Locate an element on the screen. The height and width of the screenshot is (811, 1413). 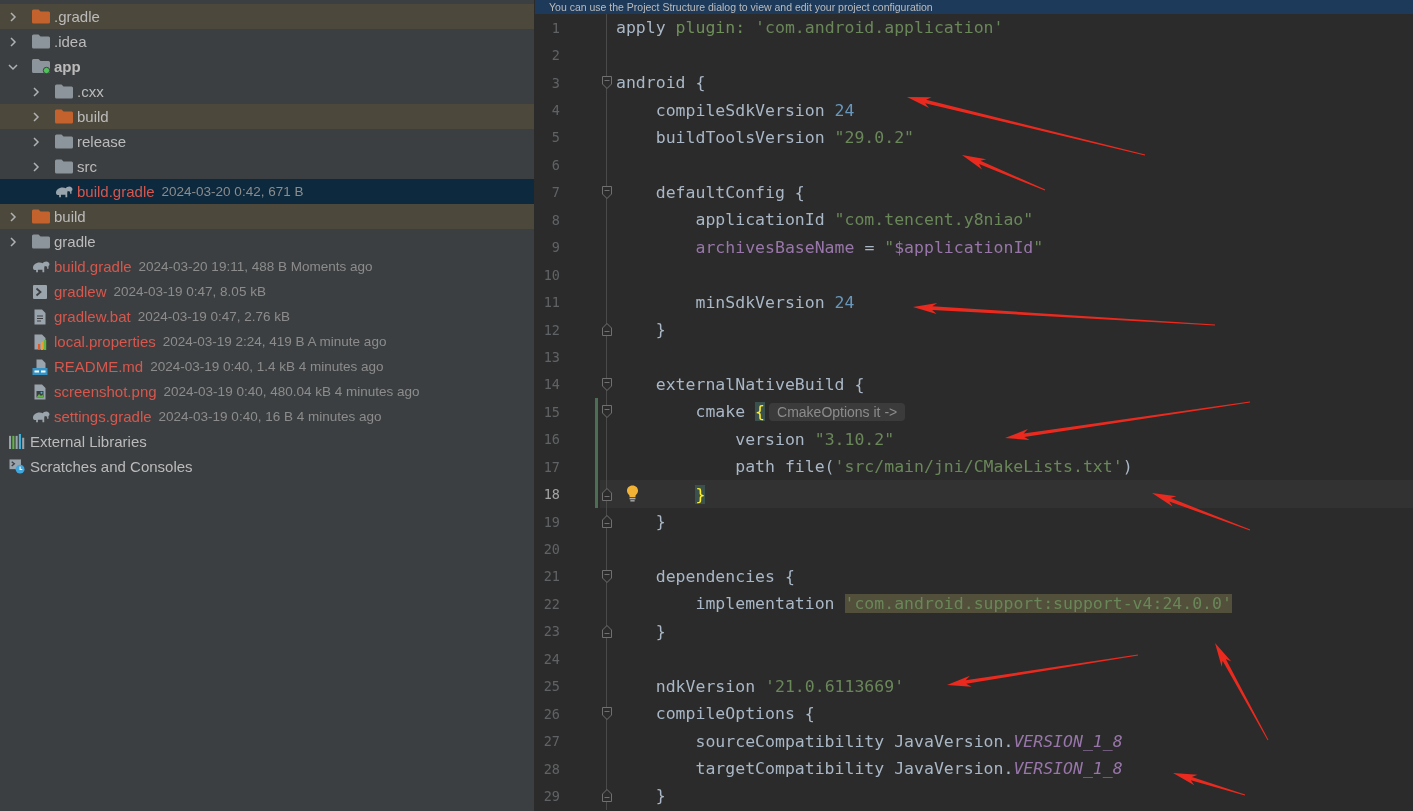
chevron-down-icon is located at coordinates (13, 66).